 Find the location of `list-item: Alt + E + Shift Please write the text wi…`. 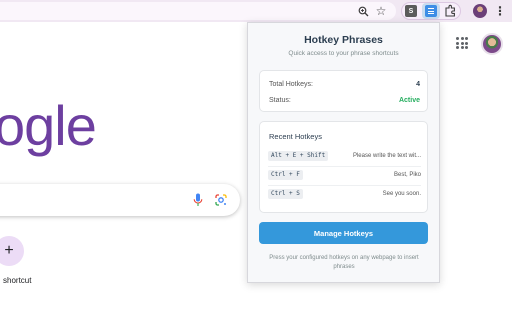

list-item: Alt + E + Shift Please write the text wi… is located at coordinates (344, 156).